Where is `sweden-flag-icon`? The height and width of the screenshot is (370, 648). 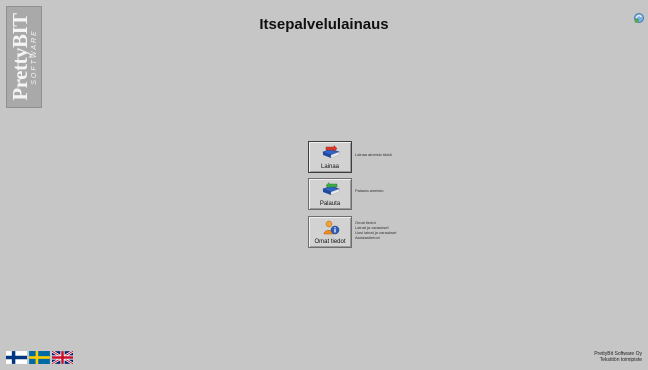 sweden-flag-icon is located at coordinates (39, 357).